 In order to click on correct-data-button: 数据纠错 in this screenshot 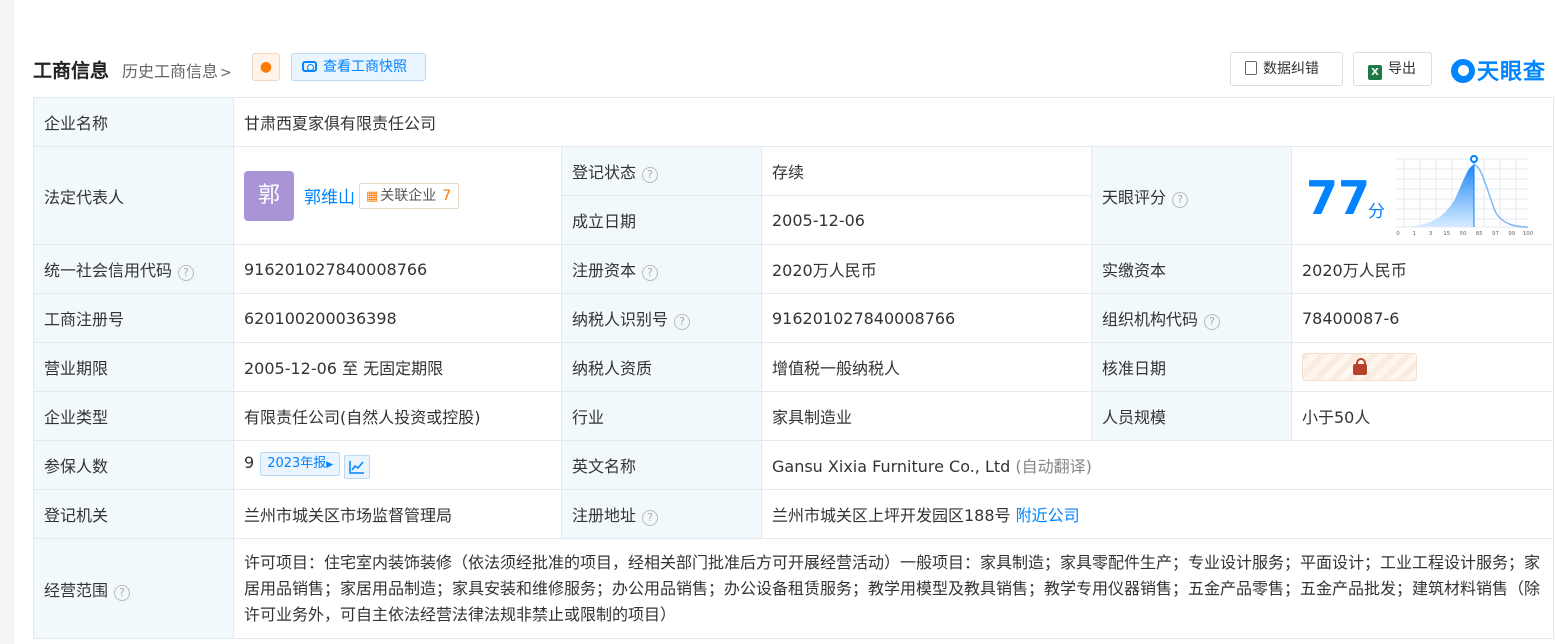, I will do `click(1286, 69)`.